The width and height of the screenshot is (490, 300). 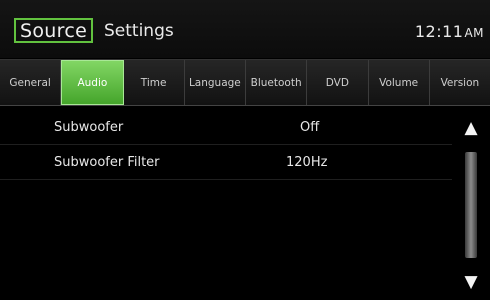 What do you see at coordinates (338, 82) in the screenshot?
I see `tab-dvd: DVD` at bounding box center [338, 82].